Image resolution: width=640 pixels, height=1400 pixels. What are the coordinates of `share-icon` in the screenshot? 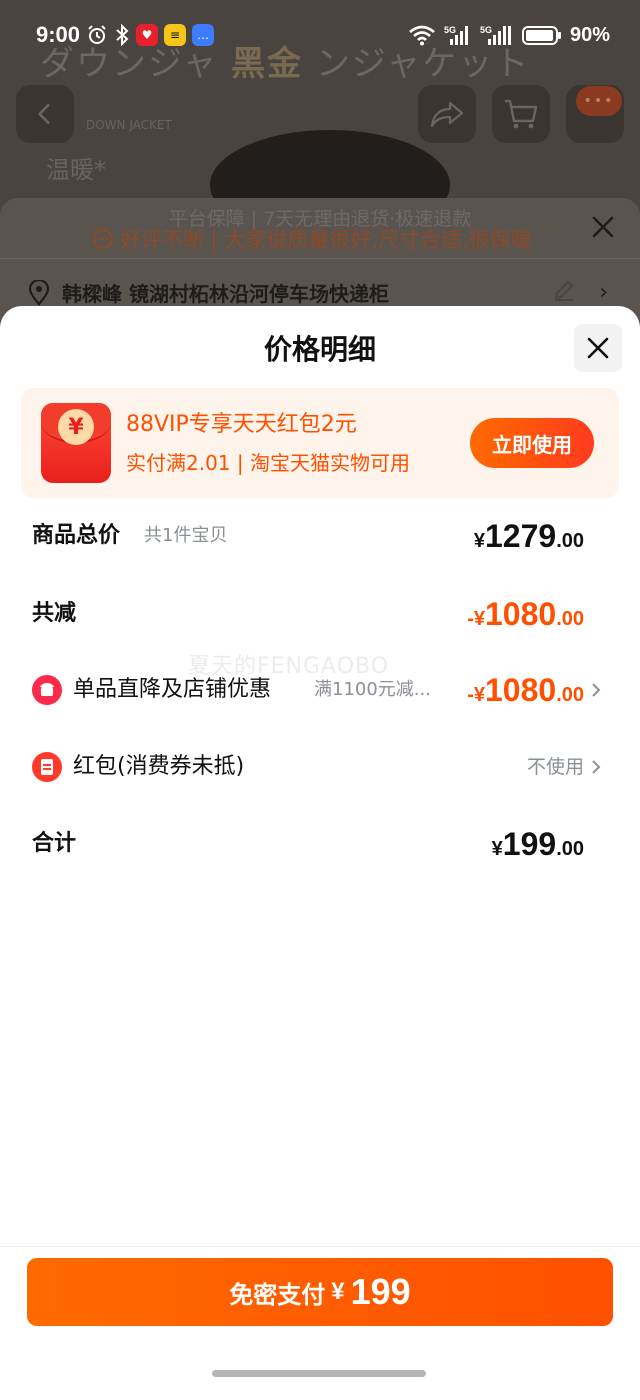 It's located at (447, 114).